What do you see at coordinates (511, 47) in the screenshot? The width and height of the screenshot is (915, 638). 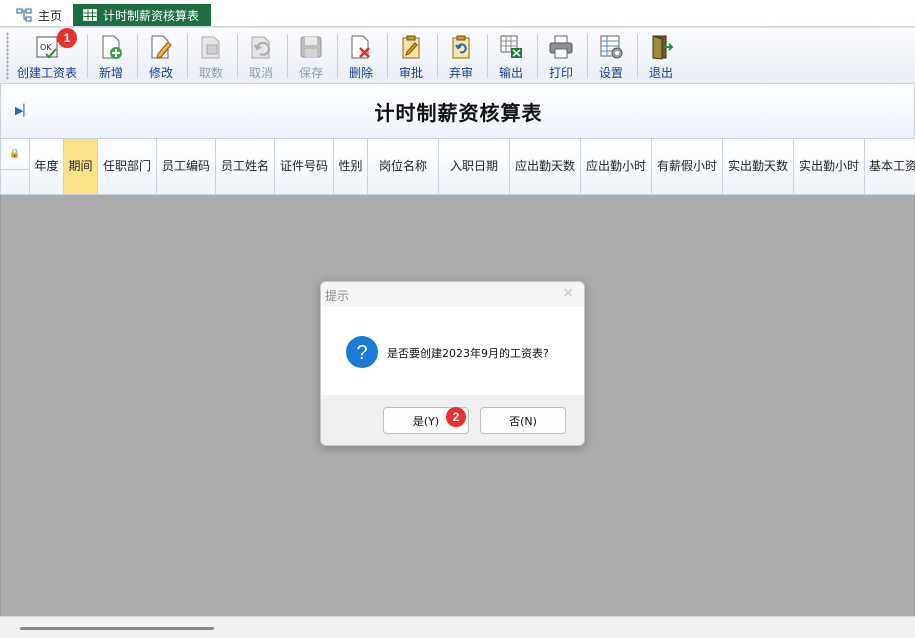 I see `export-excel-icon` at bounding box center [511, 47].